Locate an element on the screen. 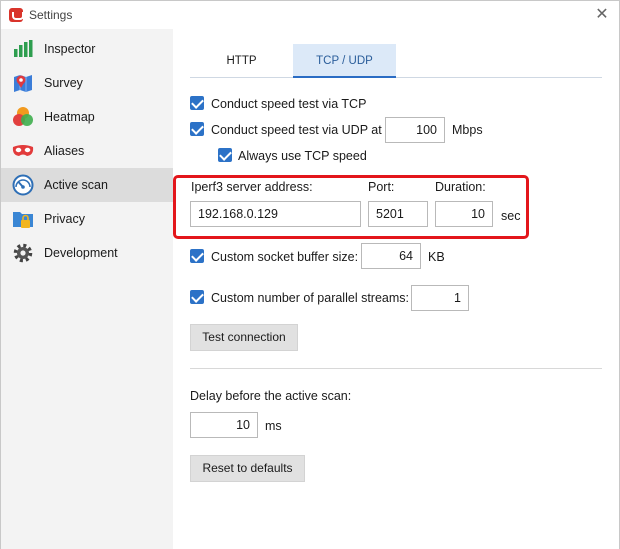 The width and height of the screenshot is (620, 549). close-button: ✕ is located at coordinates (602, 15).